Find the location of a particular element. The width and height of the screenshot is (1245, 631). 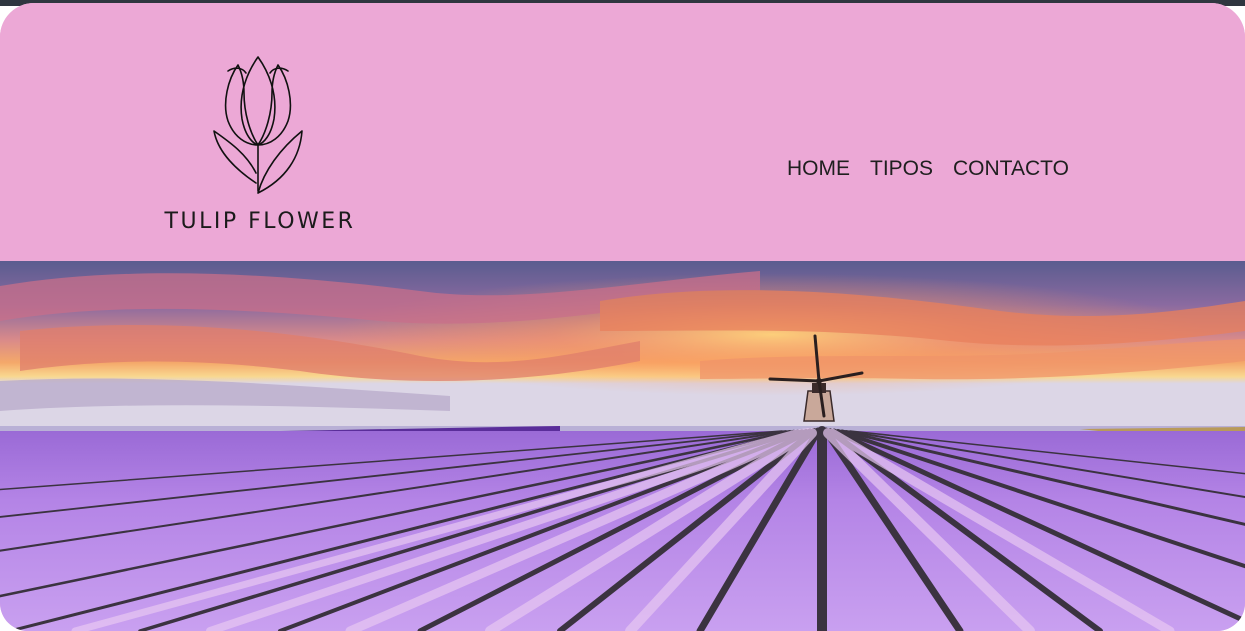

tulip-outline-icon is located at coordinates (258, 125).